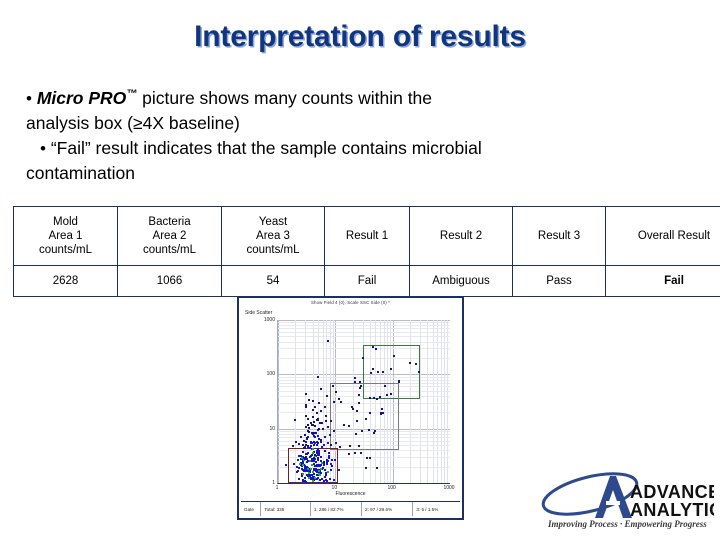 This screenshot has width=720, height=540. I want to click on page-title: Interpretation of results, so click(360, 36).